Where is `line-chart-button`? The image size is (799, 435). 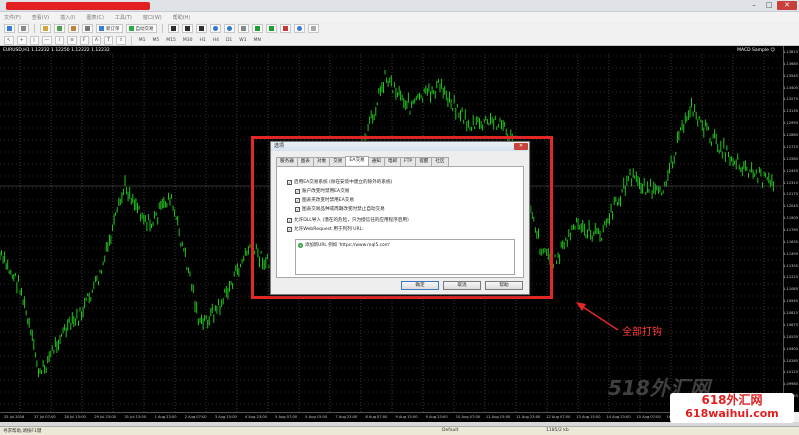
line-chart-button is located at coordinates (201, 28).